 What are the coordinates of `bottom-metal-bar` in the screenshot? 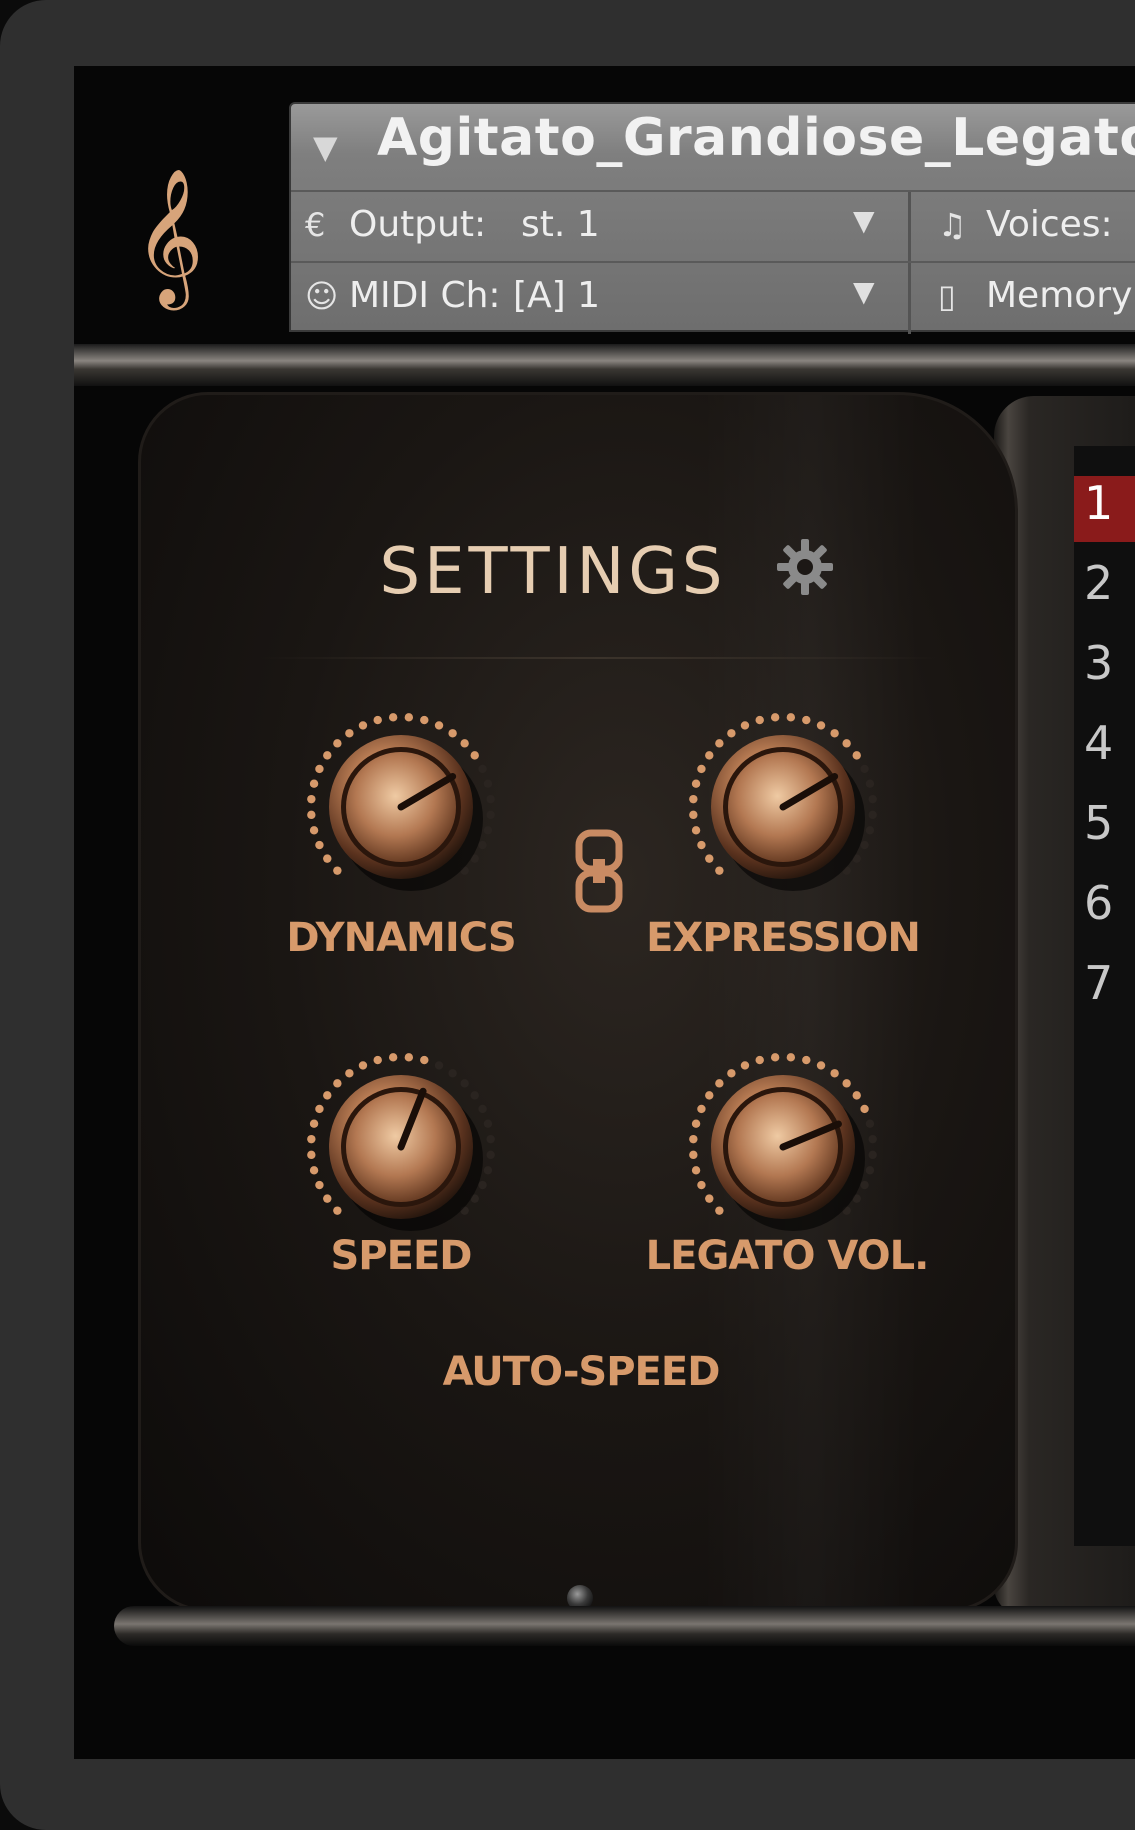 It's located at (624, 1626).